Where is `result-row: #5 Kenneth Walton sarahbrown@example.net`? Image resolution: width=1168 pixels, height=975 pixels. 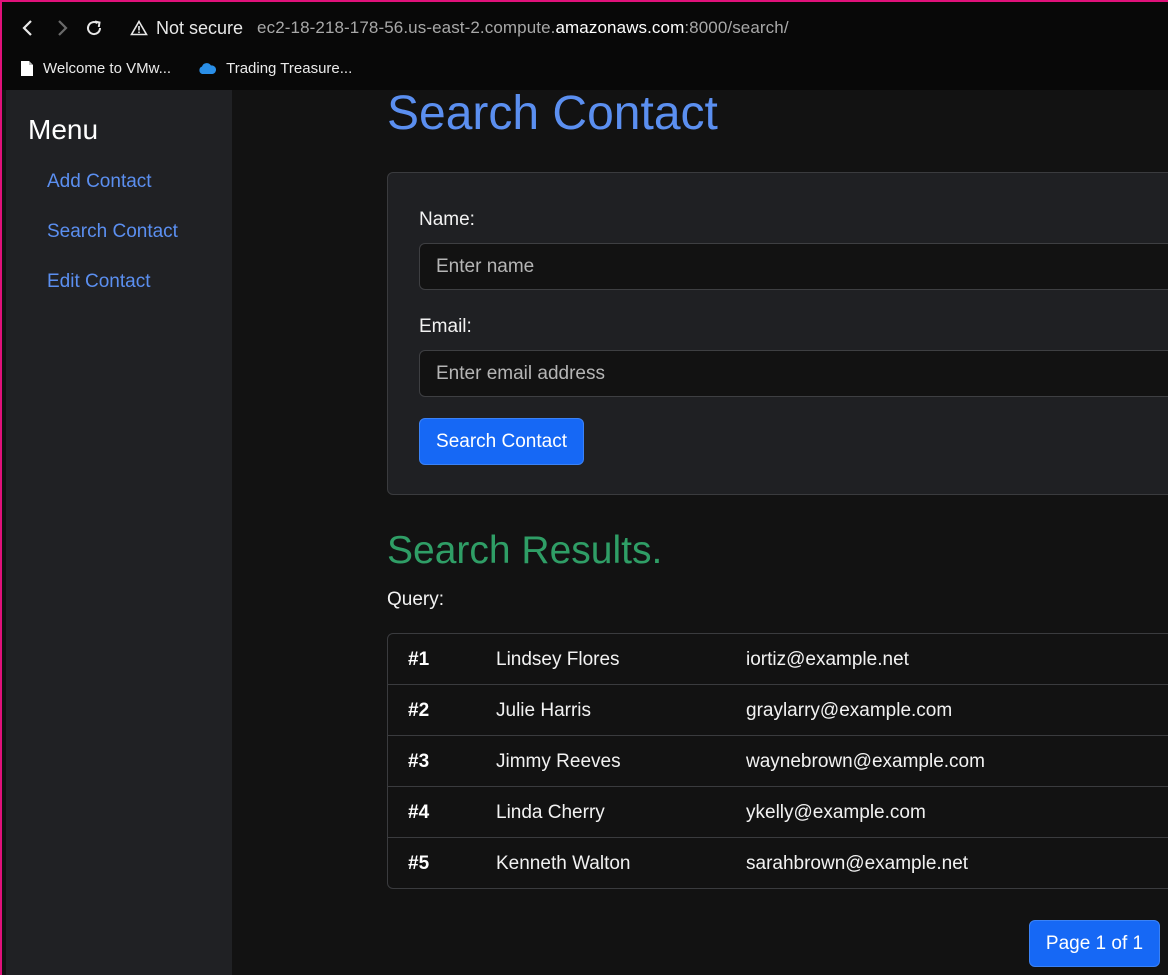
result-row: #5 Kenneth Walton sarahbrown@example.net is located at coordinates (778, 863).